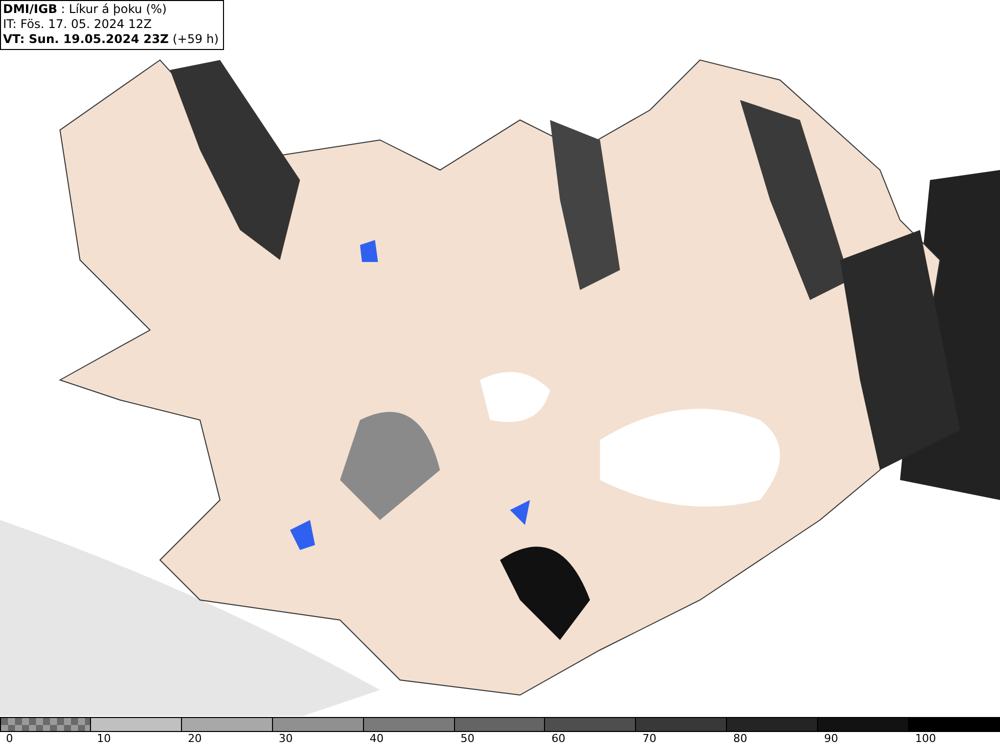 This screenshot has height=750, width=1000. Describe the element at coordinates (558, 739) in the screenshot. I see `legend-label: 60` at that location.